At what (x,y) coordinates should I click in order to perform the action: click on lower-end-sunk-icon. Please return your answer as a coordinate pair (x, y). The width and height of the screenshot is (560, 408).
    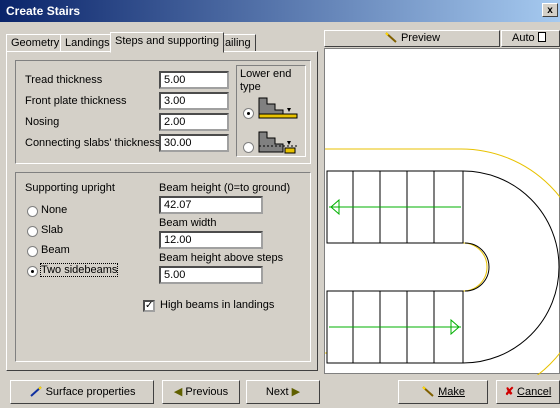
    Looking at the image, I should click on (277, 142).